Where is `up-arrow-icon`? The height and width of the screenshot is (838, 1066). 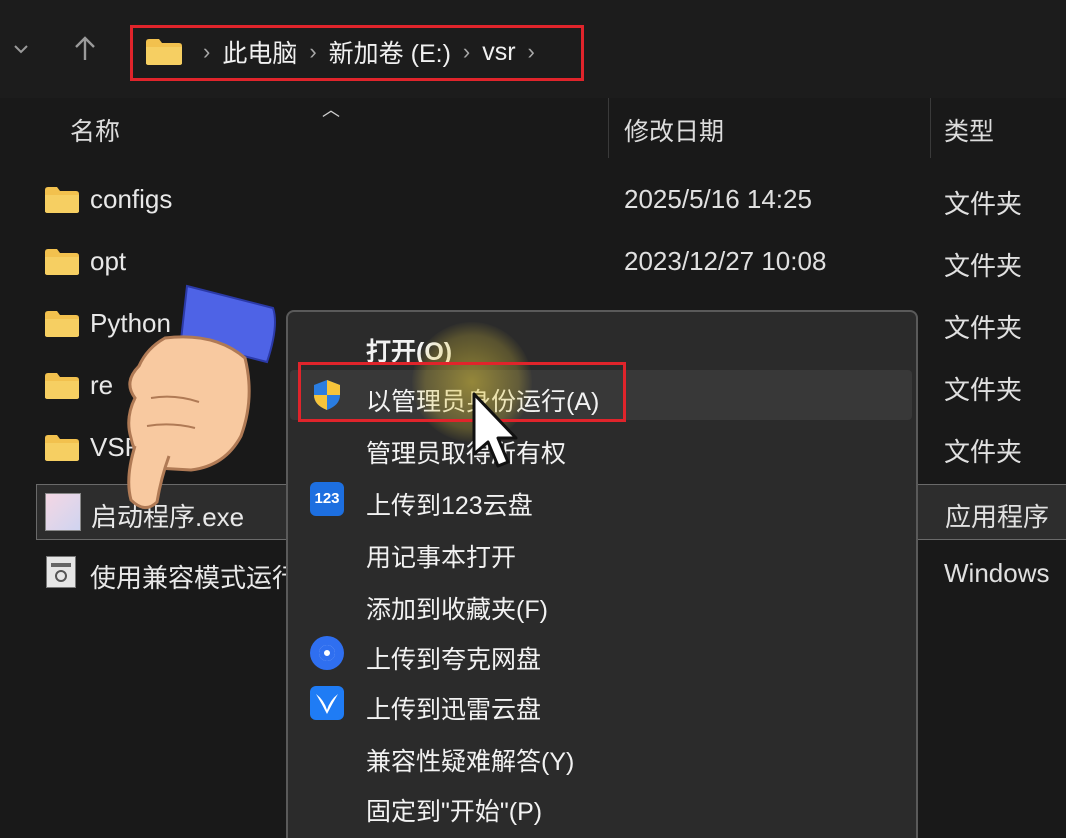
up-arrow-icon is located at coordinates (85, 49).